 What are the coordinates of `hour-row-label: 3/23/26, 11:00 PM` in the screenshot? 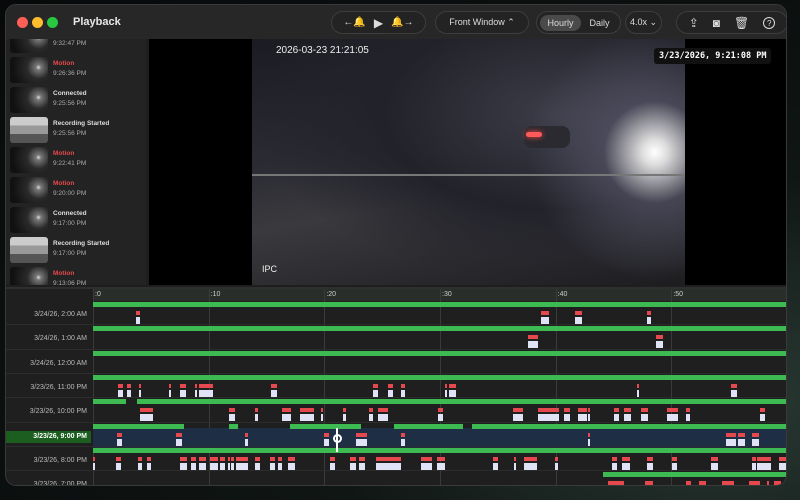 It's located at (48, 388).